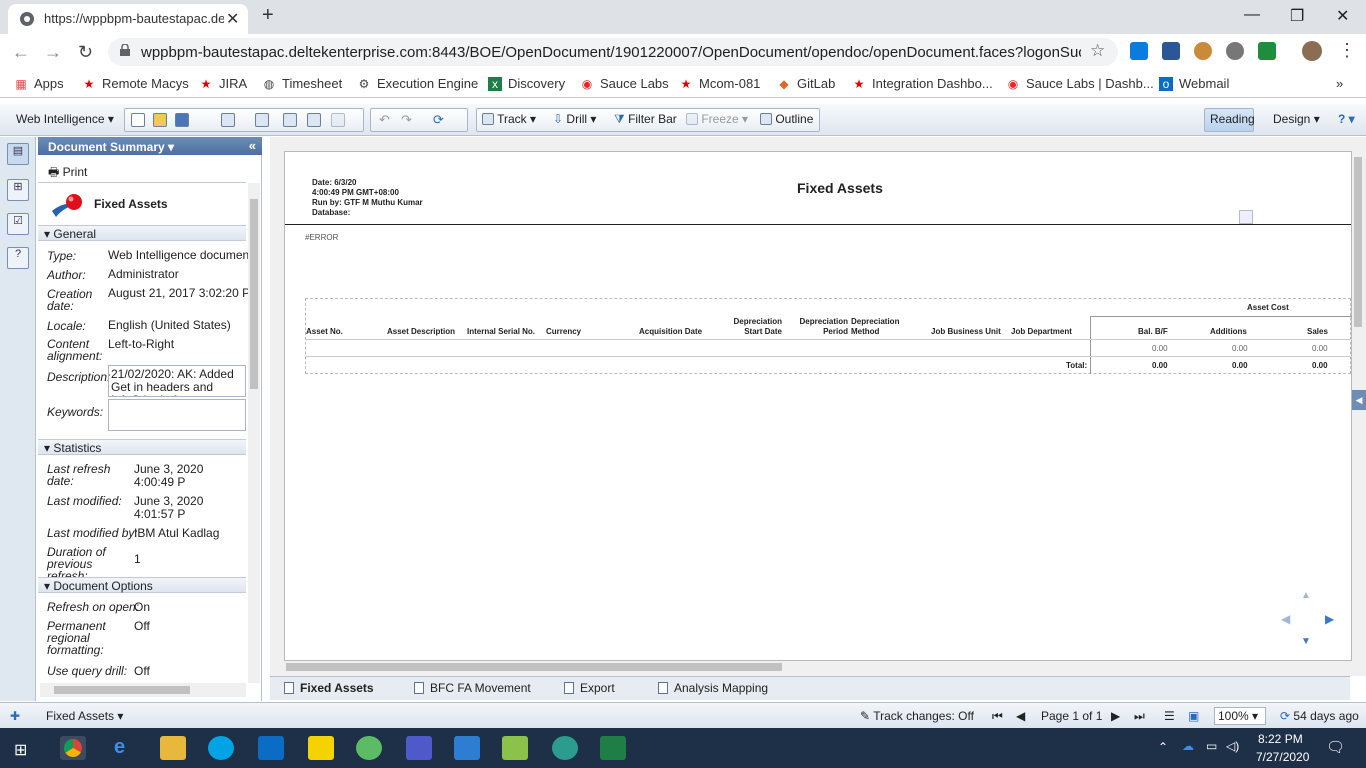  Describe the element at coordinates (613, 748) in the screenshot. I see `excel-taskbar-icon` at that location.